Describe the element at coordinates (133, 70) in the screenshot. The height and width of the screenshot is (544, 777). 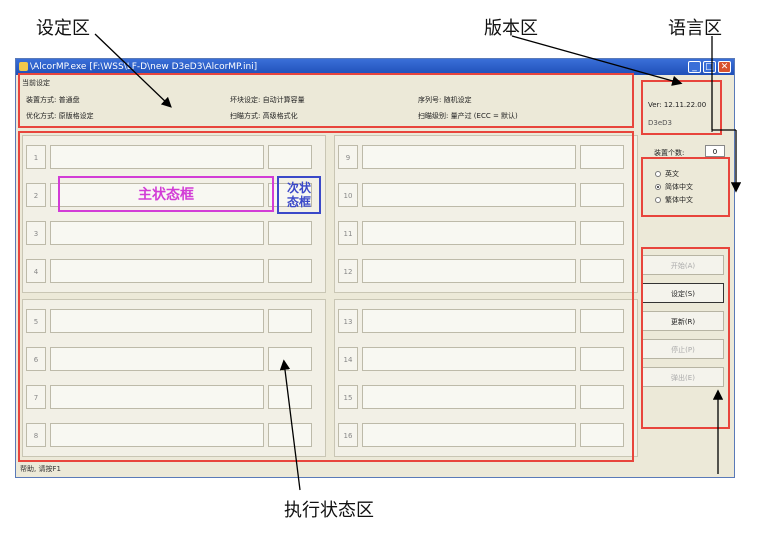
I see `arrow-setting` at that location.